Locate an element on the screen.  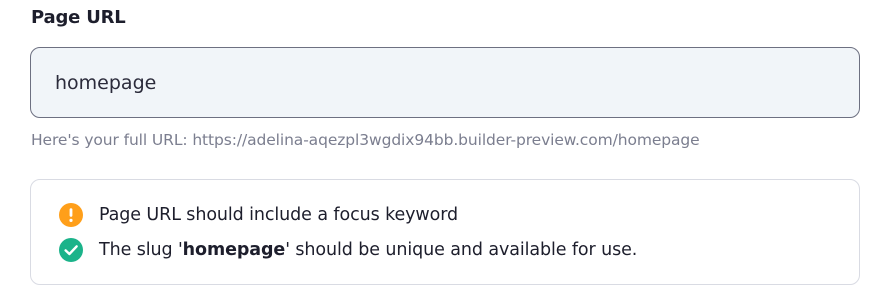
slug-value: homepage is located at coordinates (234, 250).